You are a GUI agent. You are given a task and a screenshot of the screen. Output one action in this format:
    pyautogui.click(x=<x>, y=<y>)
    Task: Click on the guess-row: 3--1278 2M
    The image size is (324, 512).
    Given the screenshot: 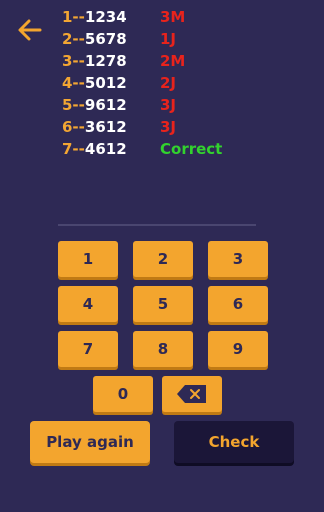 What is the action you would take?
    pyautogui.click(x=182, y=61)
    